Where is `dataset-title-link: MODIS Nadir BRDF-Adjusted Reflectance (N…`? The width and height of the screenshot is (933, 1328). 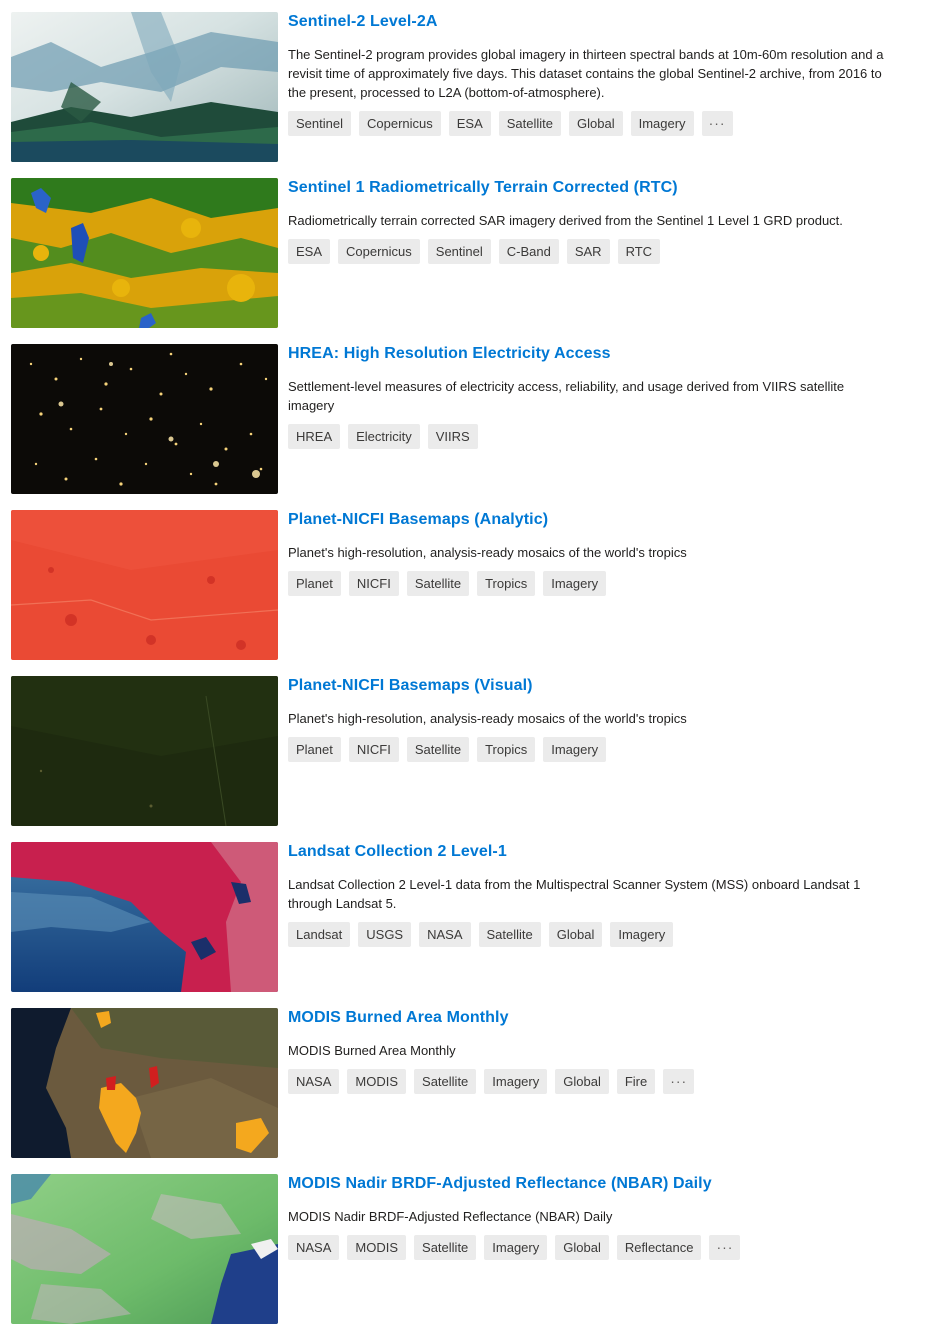 dataset-title-link: MODIS Nadir BRDF-Adjusted Reflectance (N… is located at coordinates (500, 1184).